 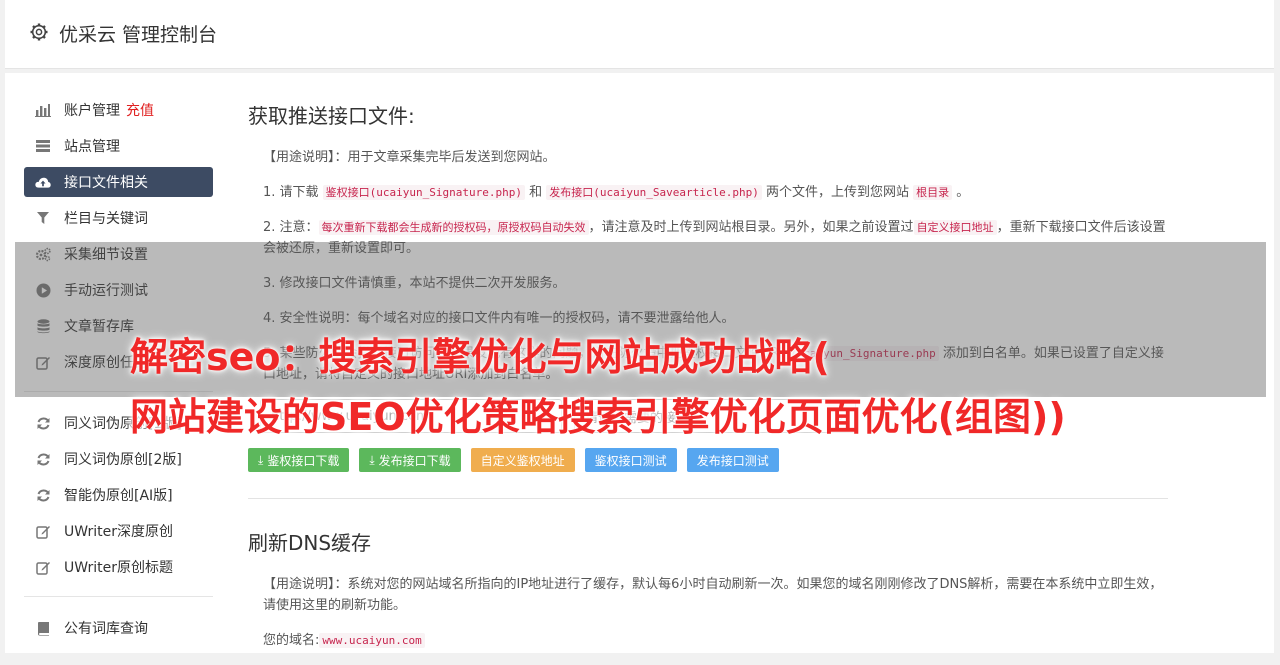 I want to click on sidebar-item-uwriter-deep: UWriter深度原创, so click(x=118, y=531).